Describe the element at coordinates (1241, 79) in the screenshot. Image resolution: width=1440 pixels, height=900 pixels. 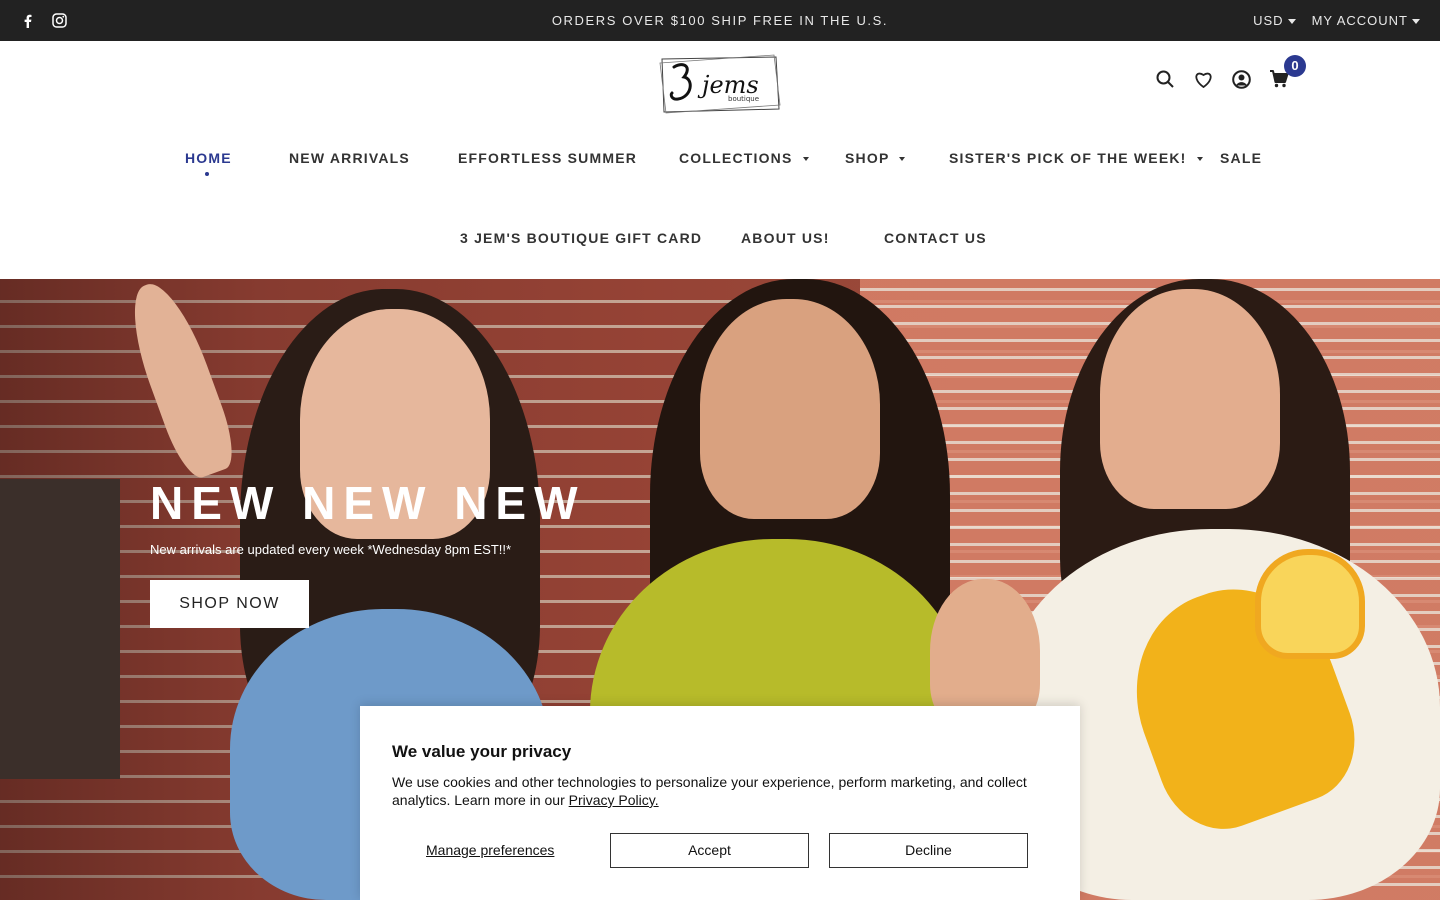
I see `account-user-icon` at that location.